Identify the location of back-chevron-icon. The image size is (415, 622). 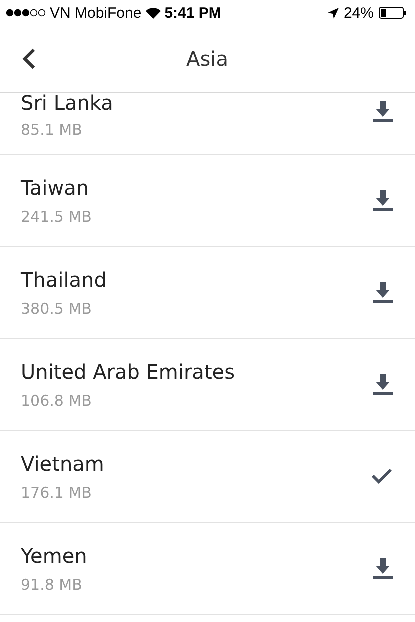
(29, 59).